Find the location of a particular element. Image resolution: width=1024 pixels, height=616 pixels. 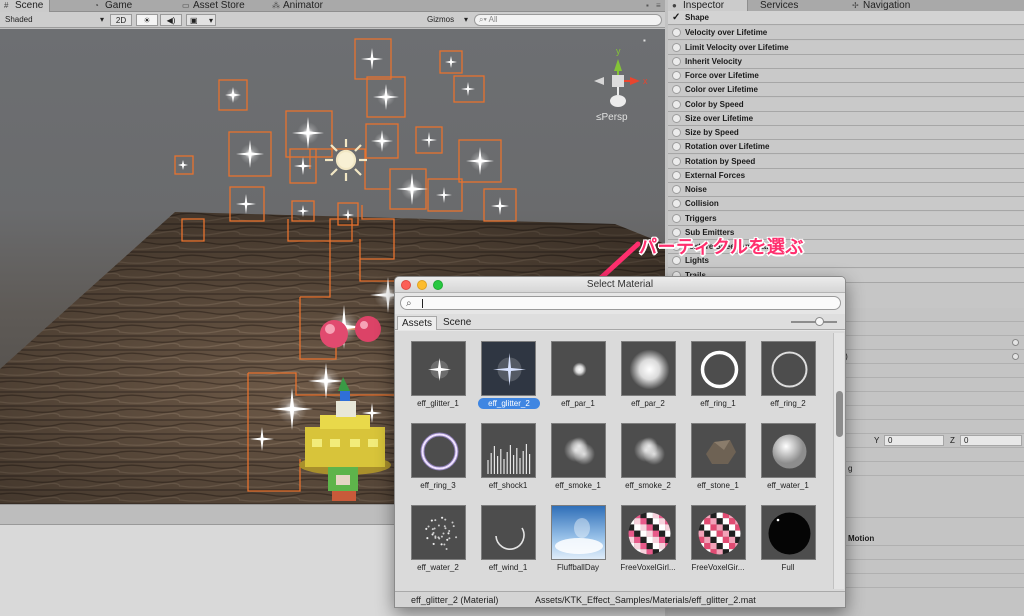

black-sphere-icon is located at coordinates (788, 532).